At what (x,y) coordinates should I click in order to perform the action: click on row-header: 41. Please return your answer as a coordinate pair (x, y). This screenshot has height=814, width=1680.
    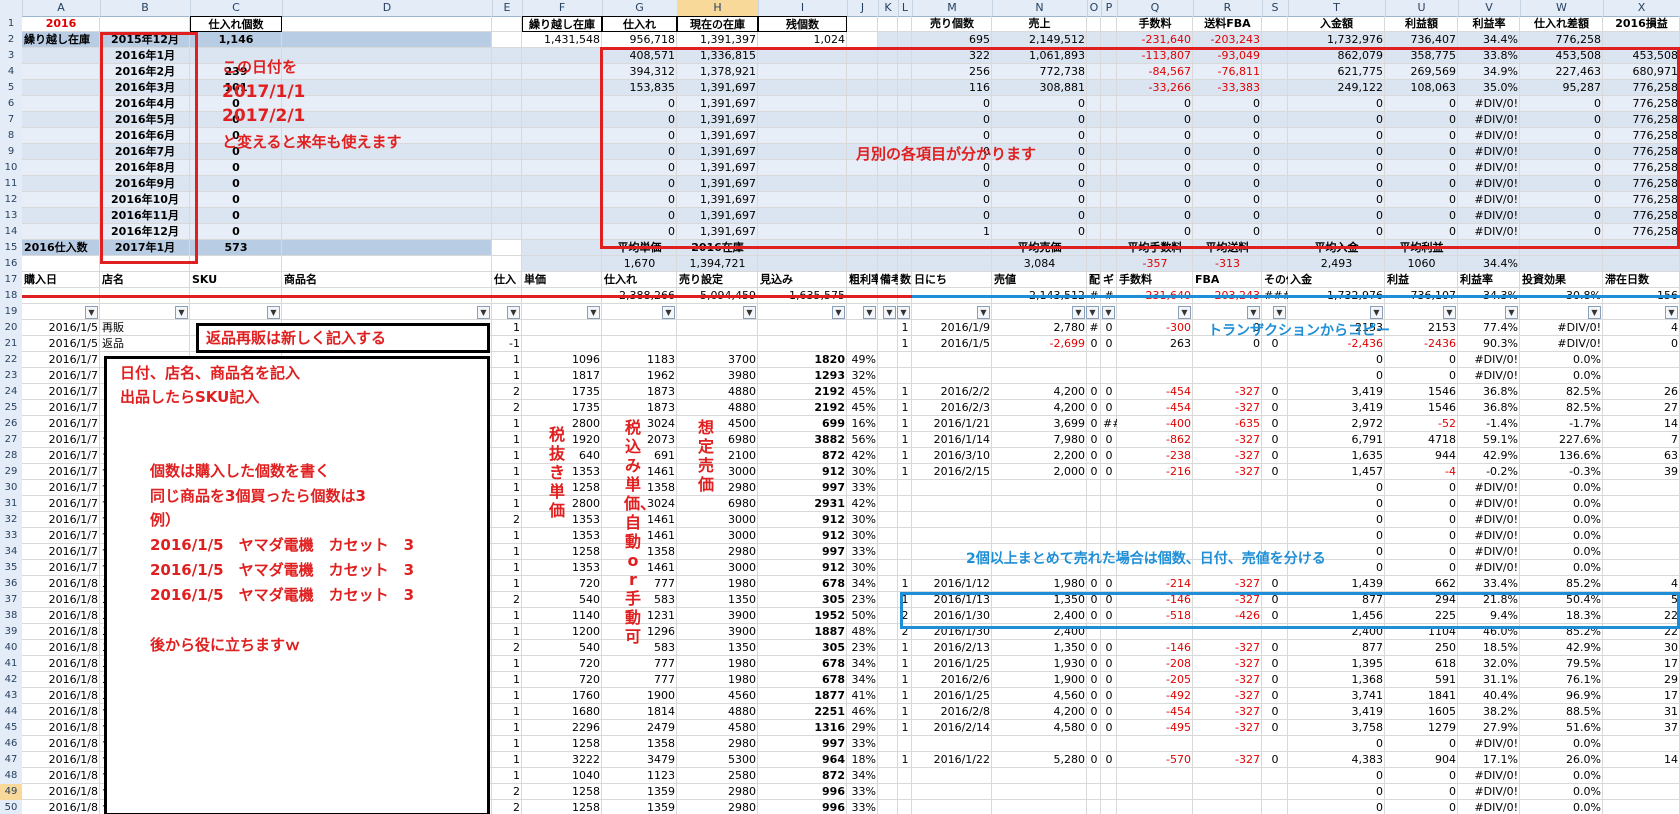
    Looking at the image, I should click on (11, 664).